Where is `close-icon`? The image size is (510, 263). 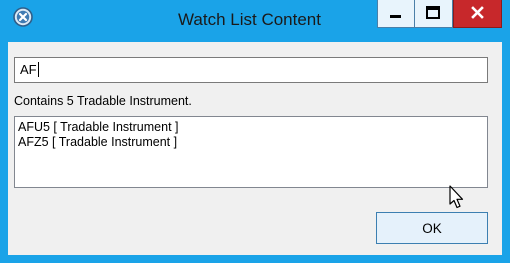
close-icon is located at coordinates (477, 12).